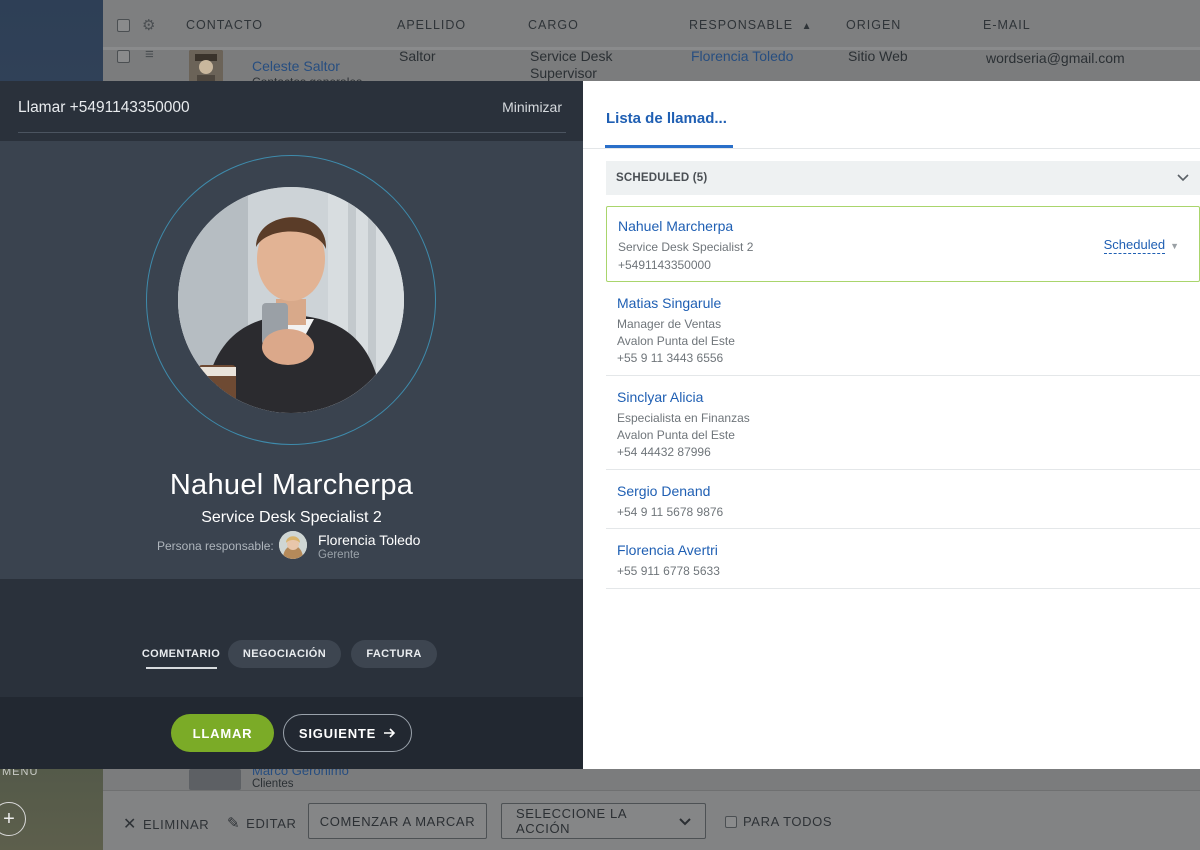 This screenshot has width=1200, height=850. I want to click on for-all-checkbox-box, so click(731, 821).